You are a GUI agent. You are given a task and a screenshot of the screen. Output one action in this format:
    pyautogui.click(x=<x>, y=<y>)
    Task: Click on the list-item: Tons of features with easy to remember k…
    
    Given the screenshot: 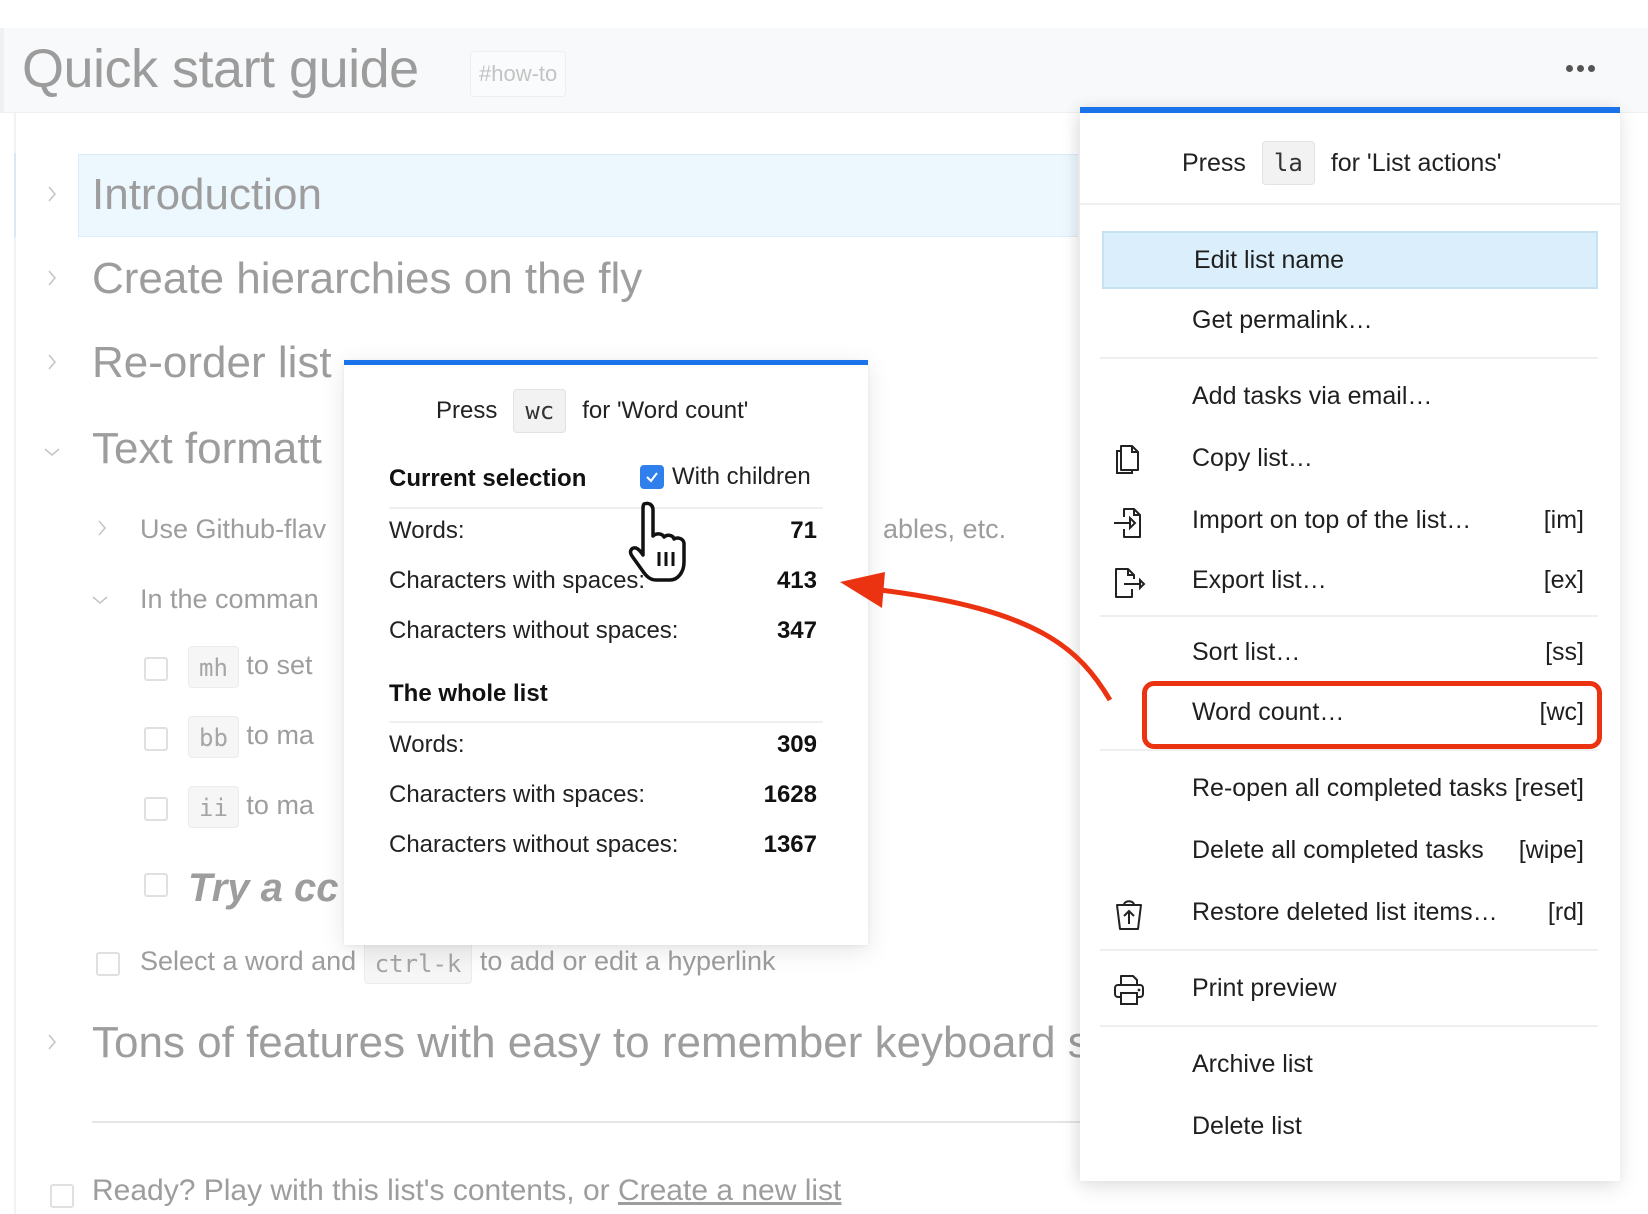 What is the action you would take?
    pyautogui.click(x=591, y=1043)
    